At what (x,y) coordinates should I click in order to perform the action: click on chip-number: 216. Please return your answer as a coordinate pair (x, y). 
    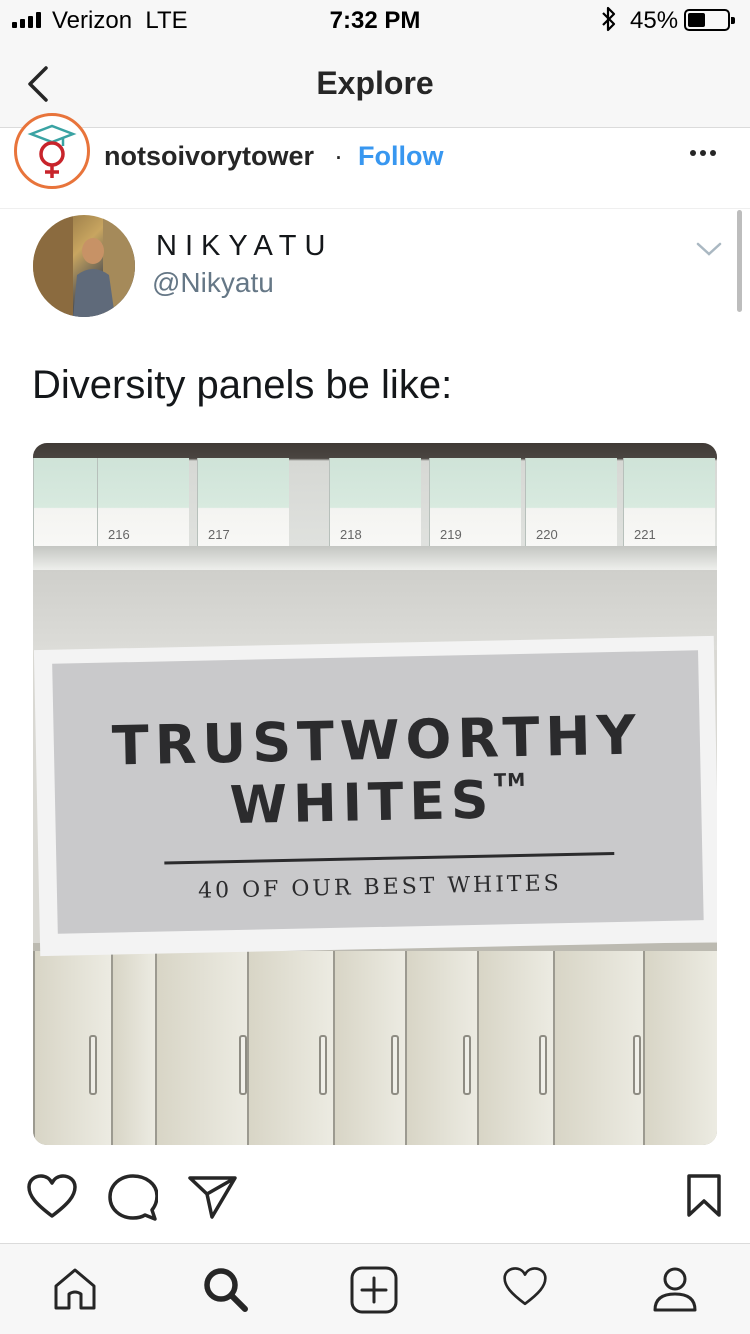
    Looking at the image, I should click on (119, 534).